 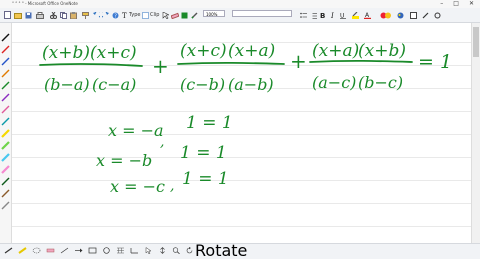 I want to click on highlighter-blue-icon, so click(x=5, y=154).